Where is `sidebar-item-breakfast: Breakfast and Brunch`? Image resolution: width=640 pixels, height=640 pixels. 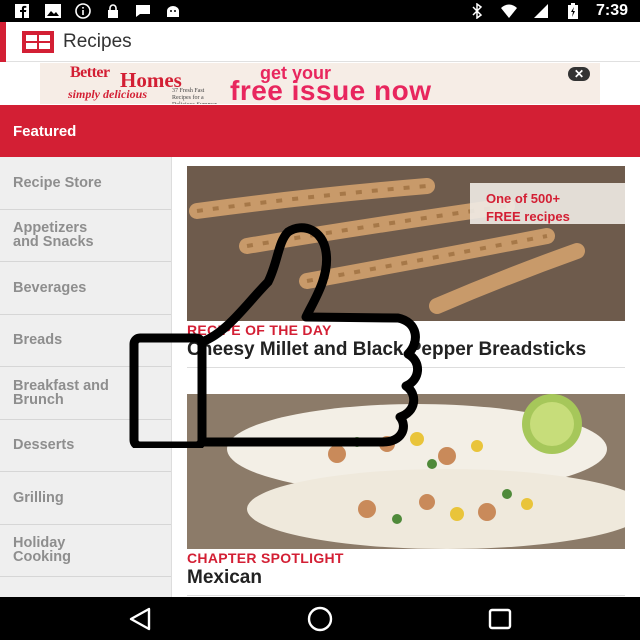 sidebar-item-breakfast: Breakfast and Brunch is located at coordinates (85, 393).